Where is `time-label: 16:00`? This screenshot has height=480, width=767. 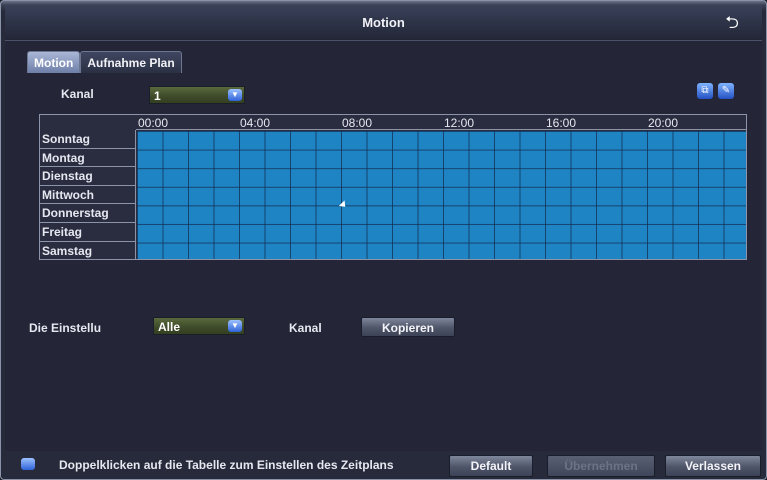 time-label: 16:00 is located at coordinates (561, 123).